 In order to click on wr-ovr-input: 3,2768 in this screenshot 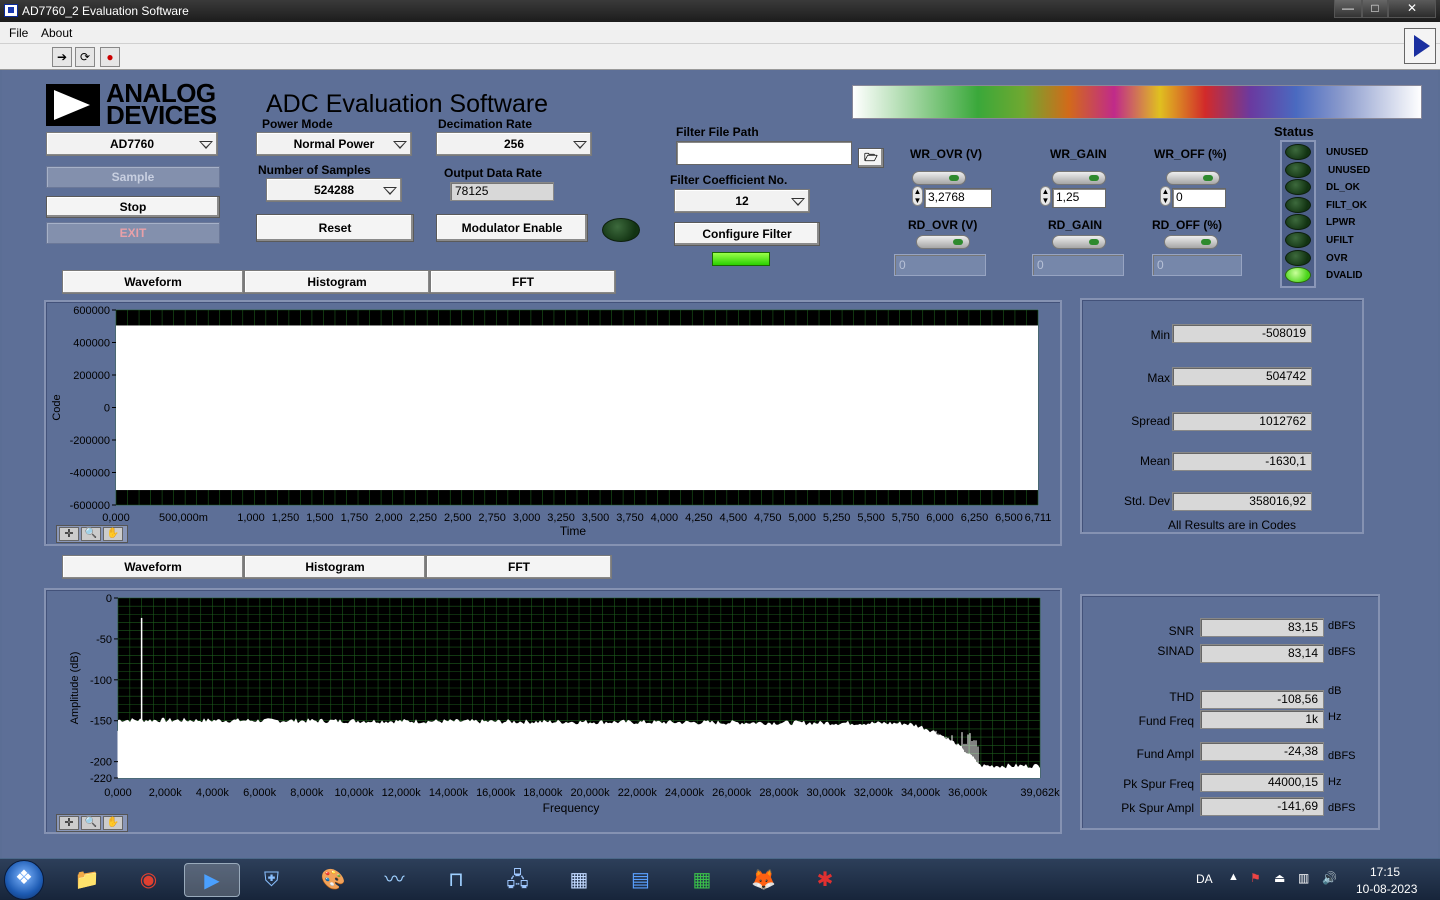, I will do `click(958, 198)`.